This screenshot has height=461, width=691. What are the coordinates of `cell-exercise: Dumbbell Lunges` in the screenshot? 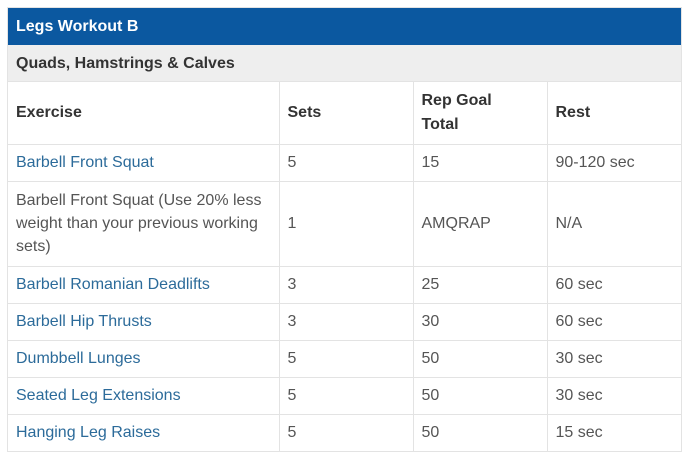 It's located at (144, 359).